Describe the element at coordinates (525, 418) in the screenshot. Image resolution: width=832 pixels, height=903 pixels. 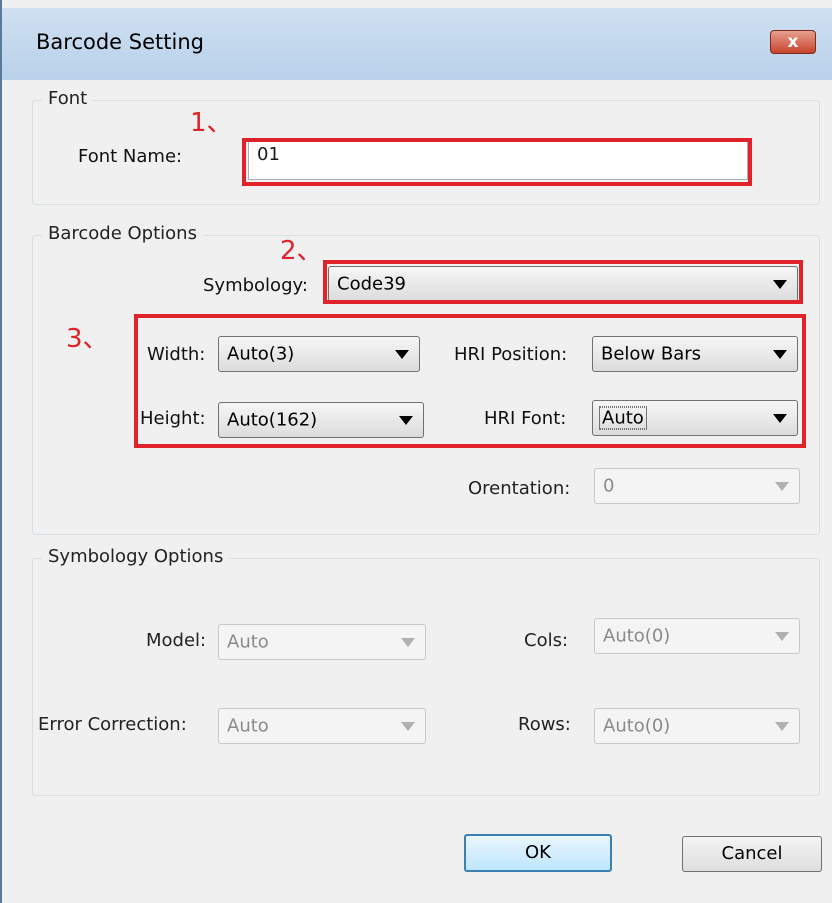
I see `hri-font-label: HRI Font:` at that location.